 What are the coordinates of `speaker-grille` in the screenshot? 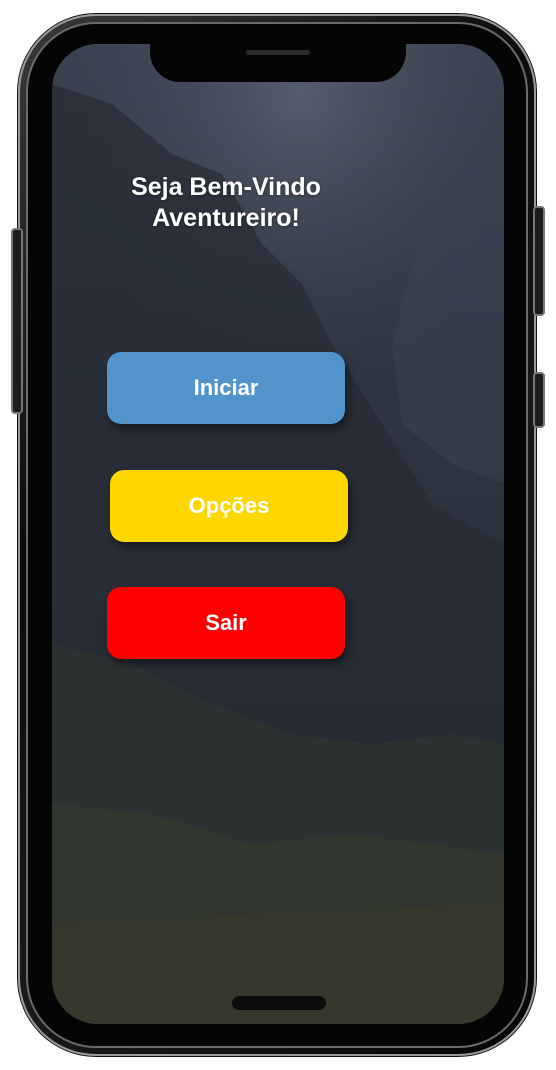 It's located at (278, 52).